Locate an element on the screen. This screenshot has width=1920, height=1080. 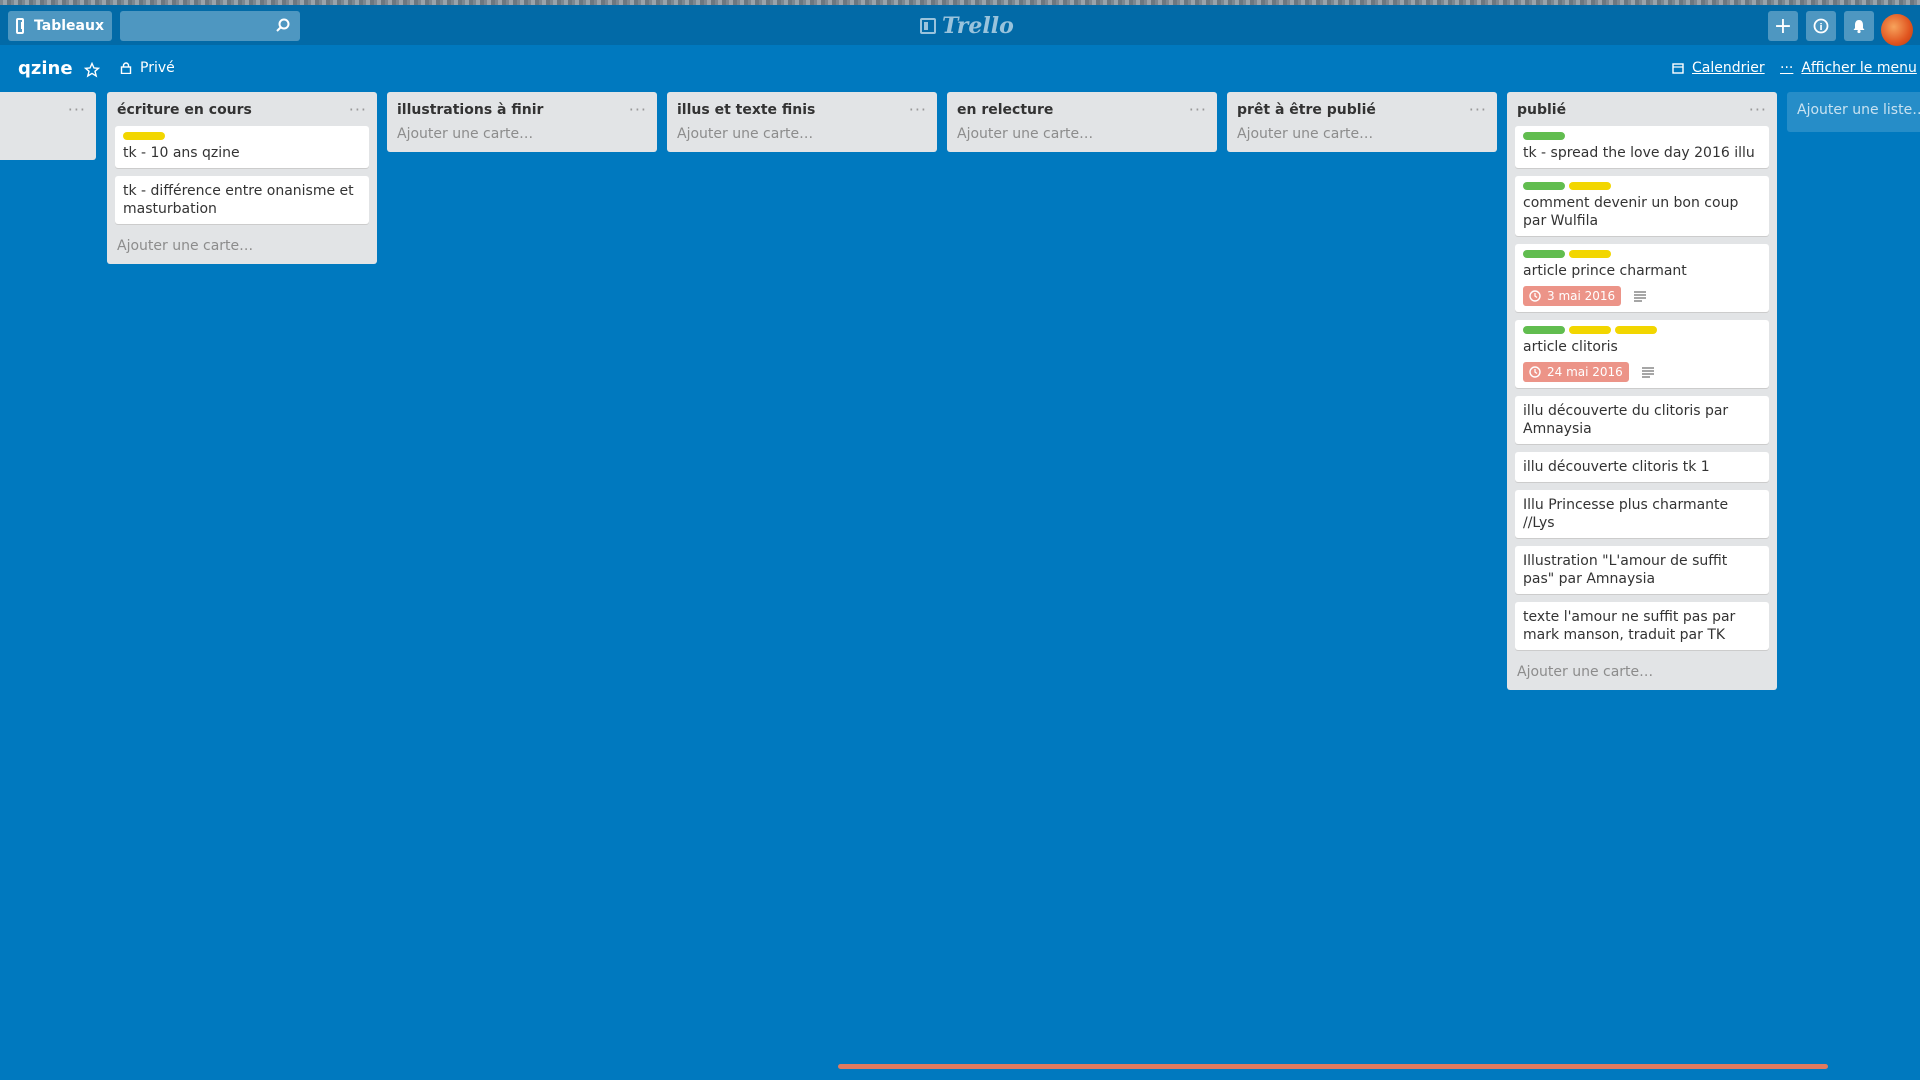
trello-logo: Trello is located at coordinates (967, 26).